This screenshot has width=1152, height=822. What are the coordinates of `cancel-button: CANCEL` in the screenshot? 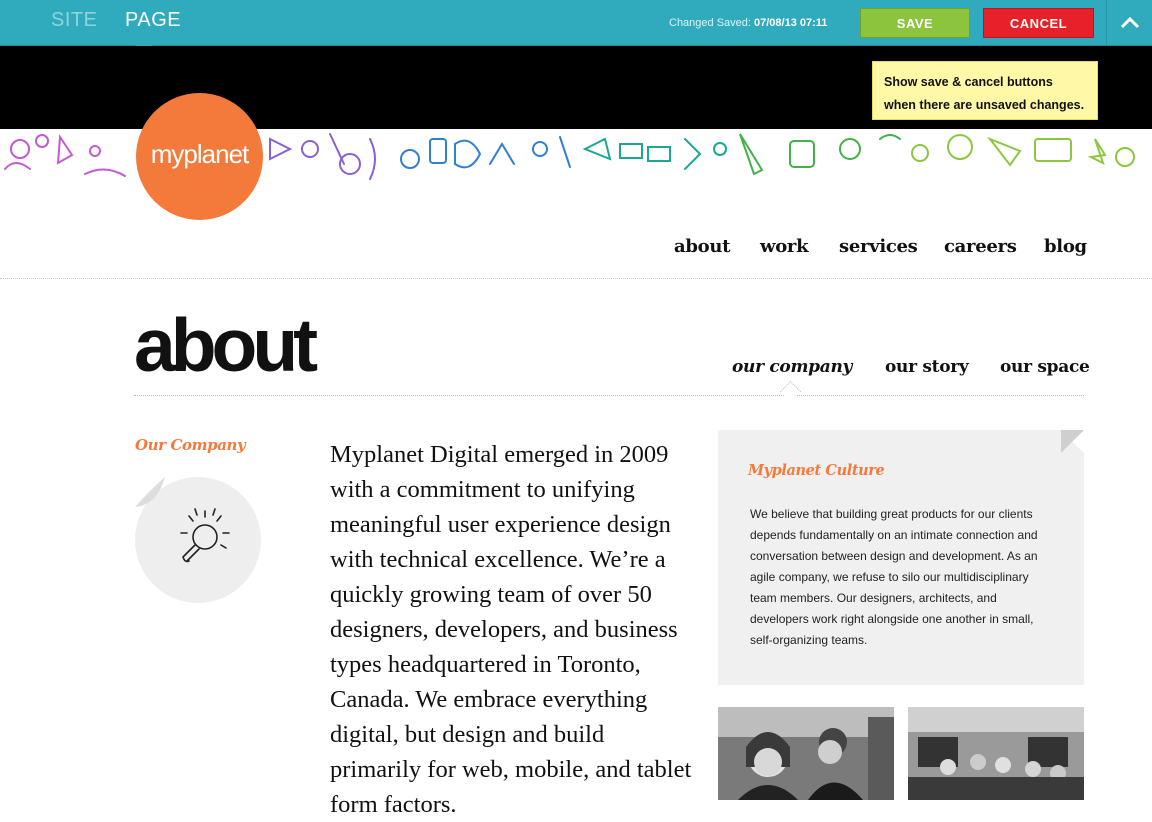 It's located at (1038, 23).